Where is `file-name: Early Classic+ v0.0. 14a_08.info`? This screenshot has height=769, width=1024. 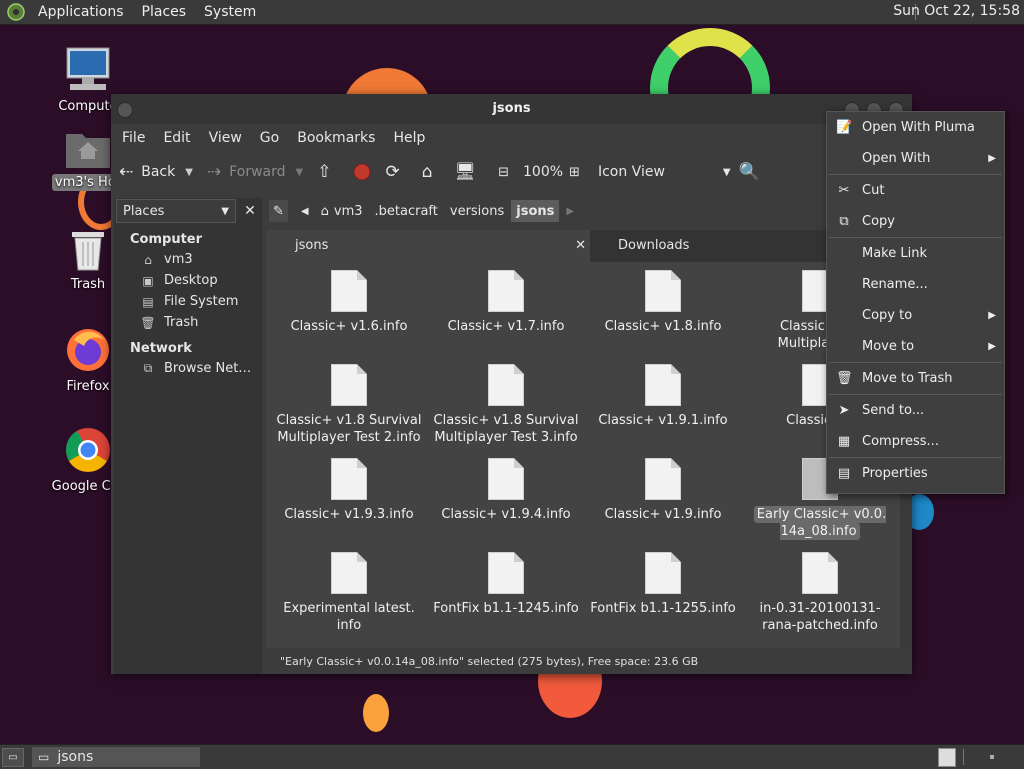 file-name: Early Classic+ v0.0. 14a_08.info is located at coordinates (820, 523).